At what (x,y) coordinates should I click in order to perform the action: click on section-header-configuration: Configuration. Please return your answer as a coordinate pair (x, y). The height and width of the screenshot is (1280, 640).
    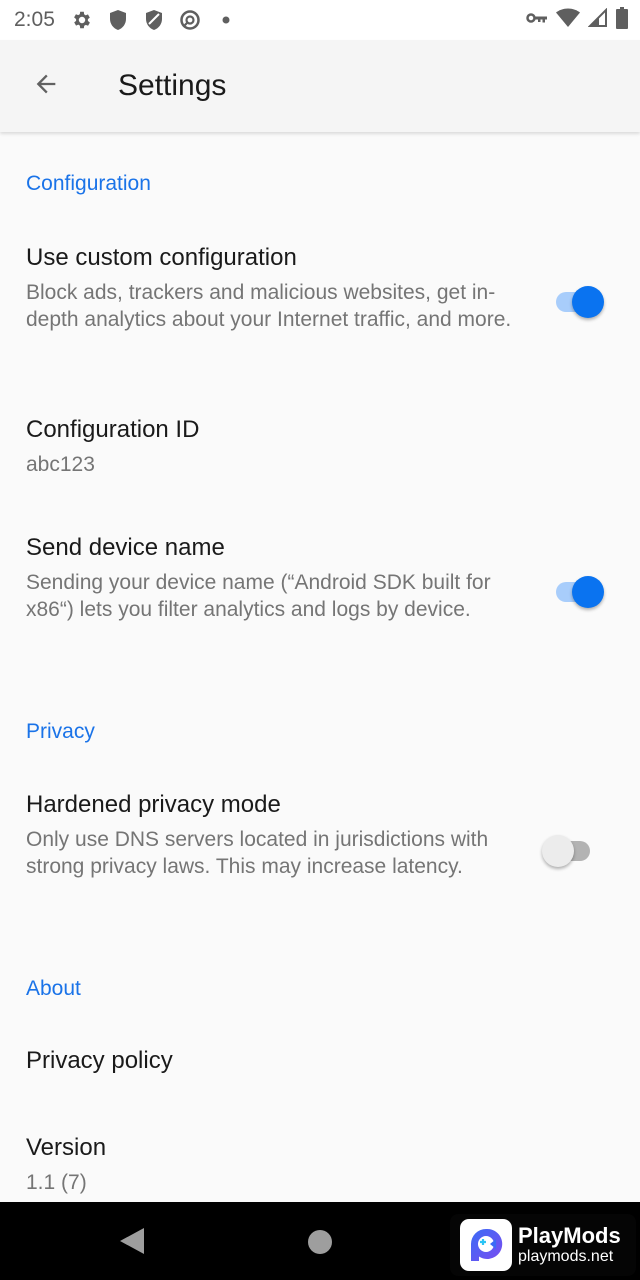
    Looking at the image, I should click on (88, 183).